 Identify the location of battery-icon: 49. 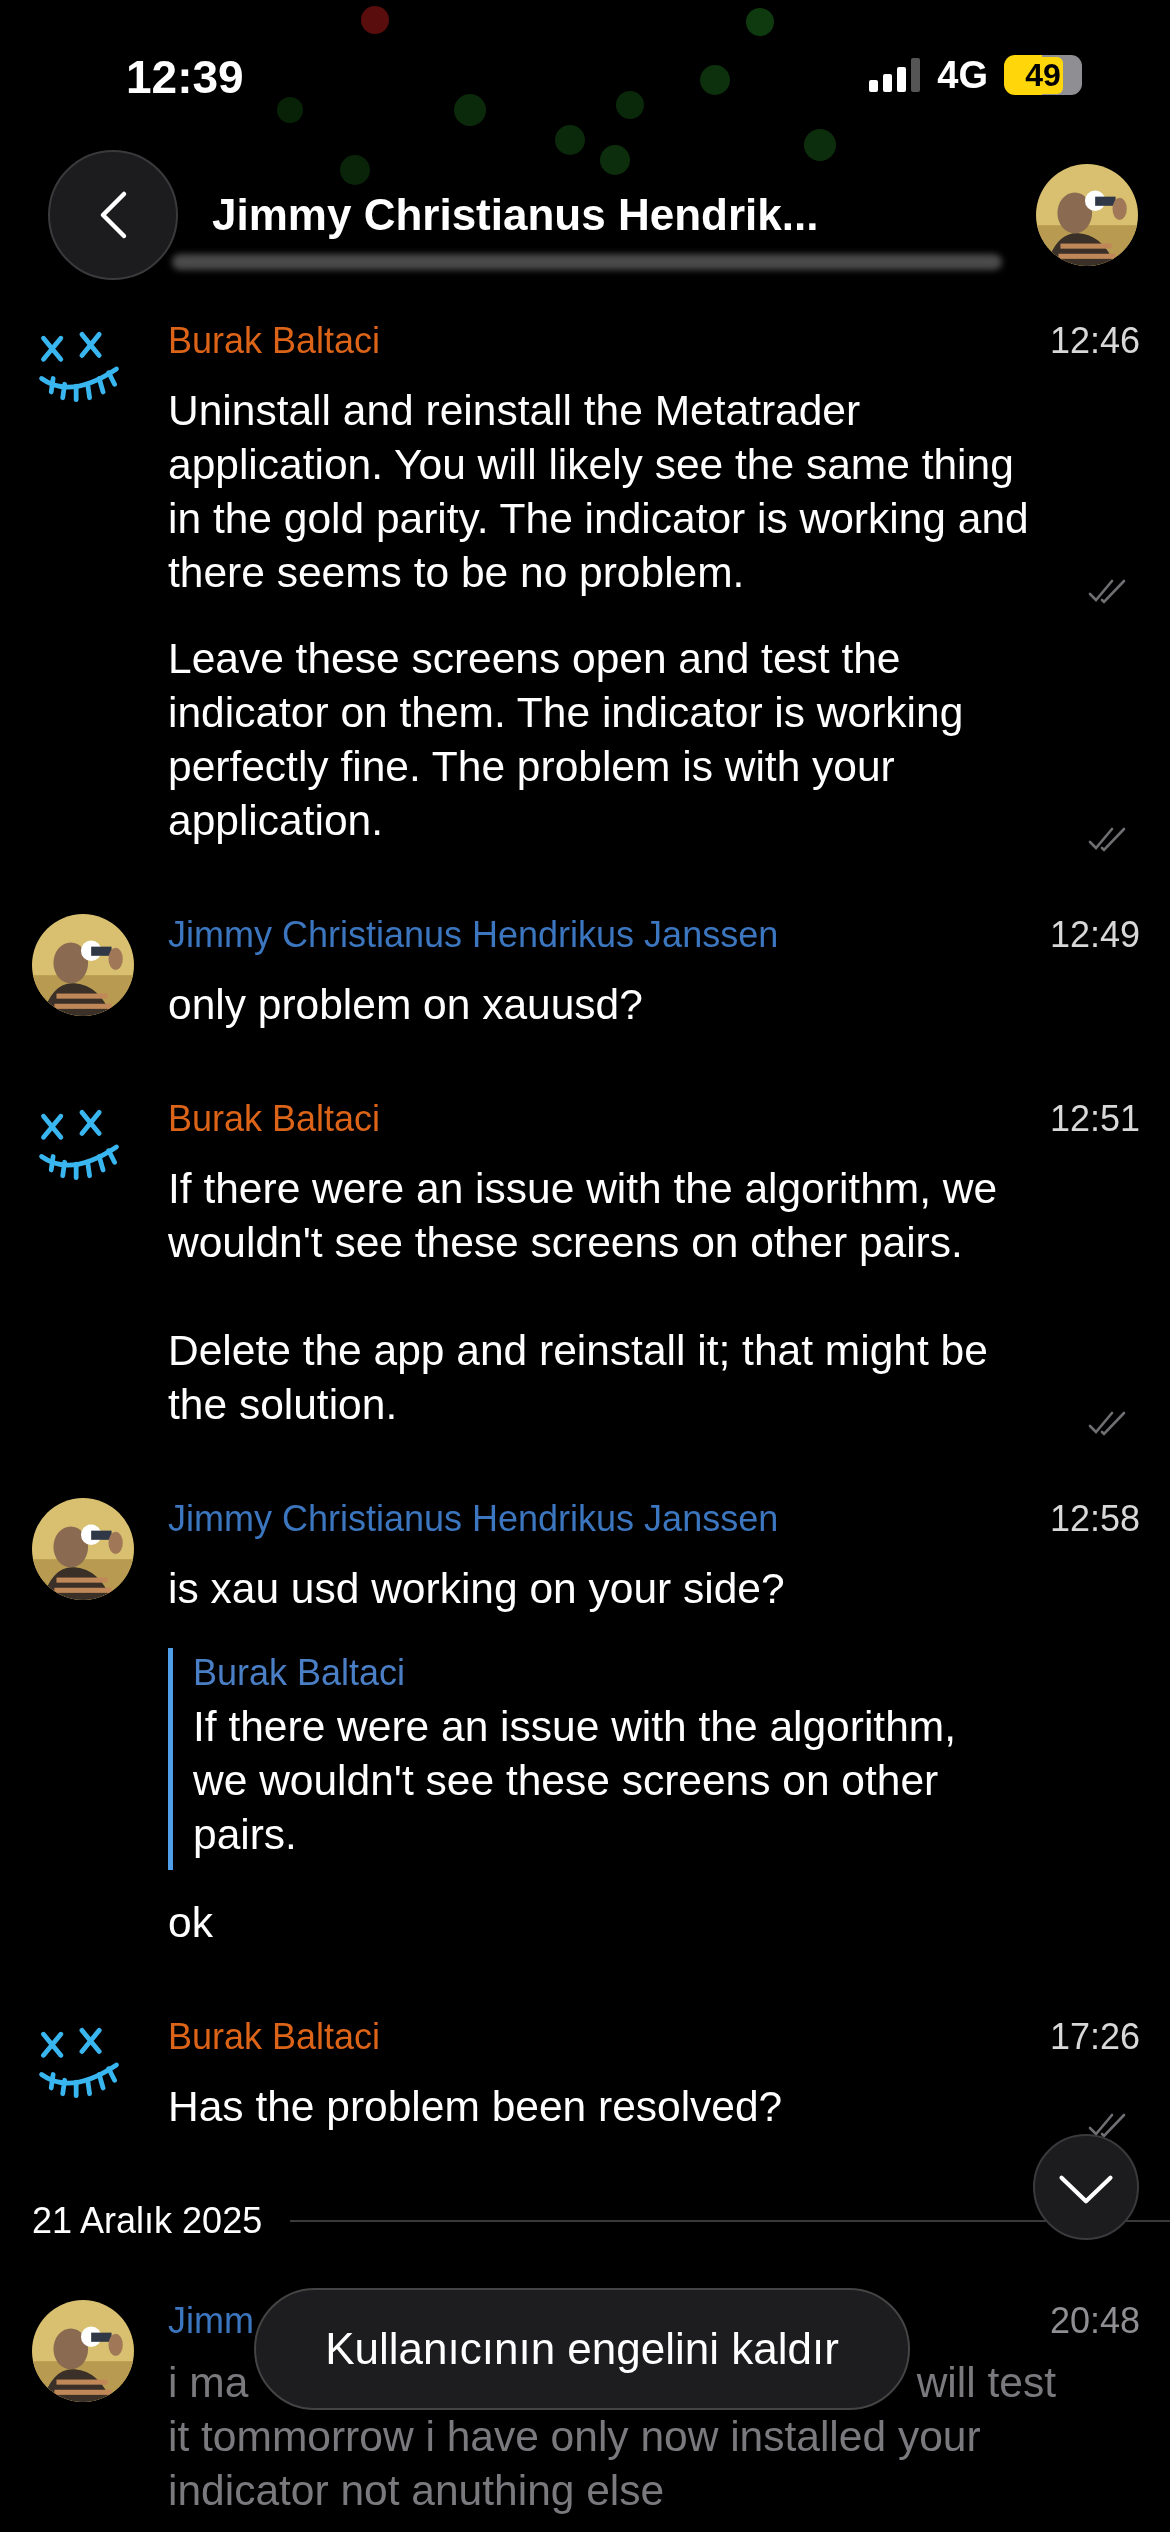
(1043, 75).